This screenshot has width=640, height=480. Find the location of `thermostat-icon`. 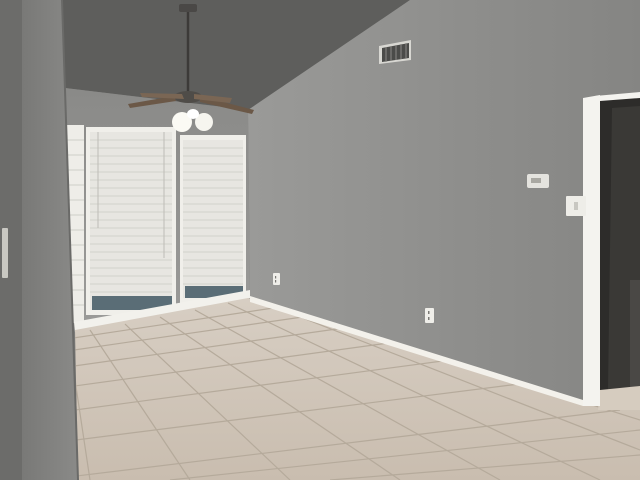

thermostat-icon is located at coordinates (538, 181).